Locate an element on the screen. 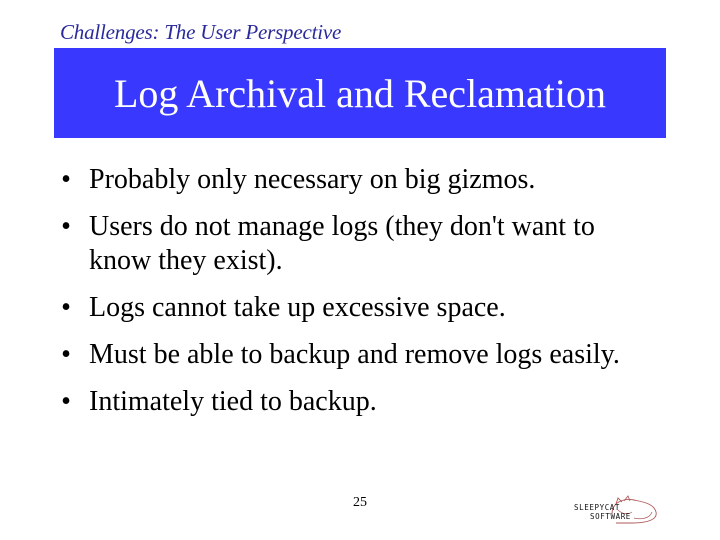  bullet-text: Intimately tied to backup. is located at coordinates (233, 401).